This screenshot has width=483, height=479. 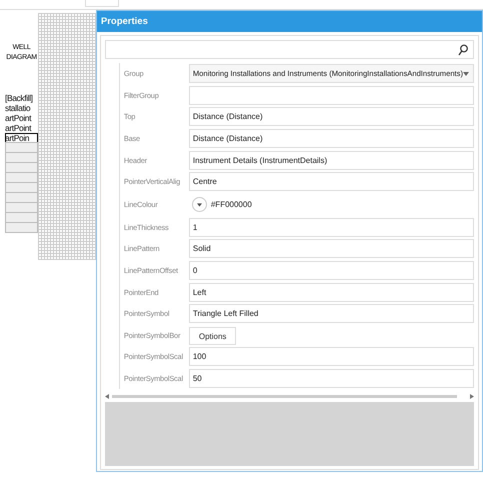 I want to click on input-field, so click(x=331, y=95).